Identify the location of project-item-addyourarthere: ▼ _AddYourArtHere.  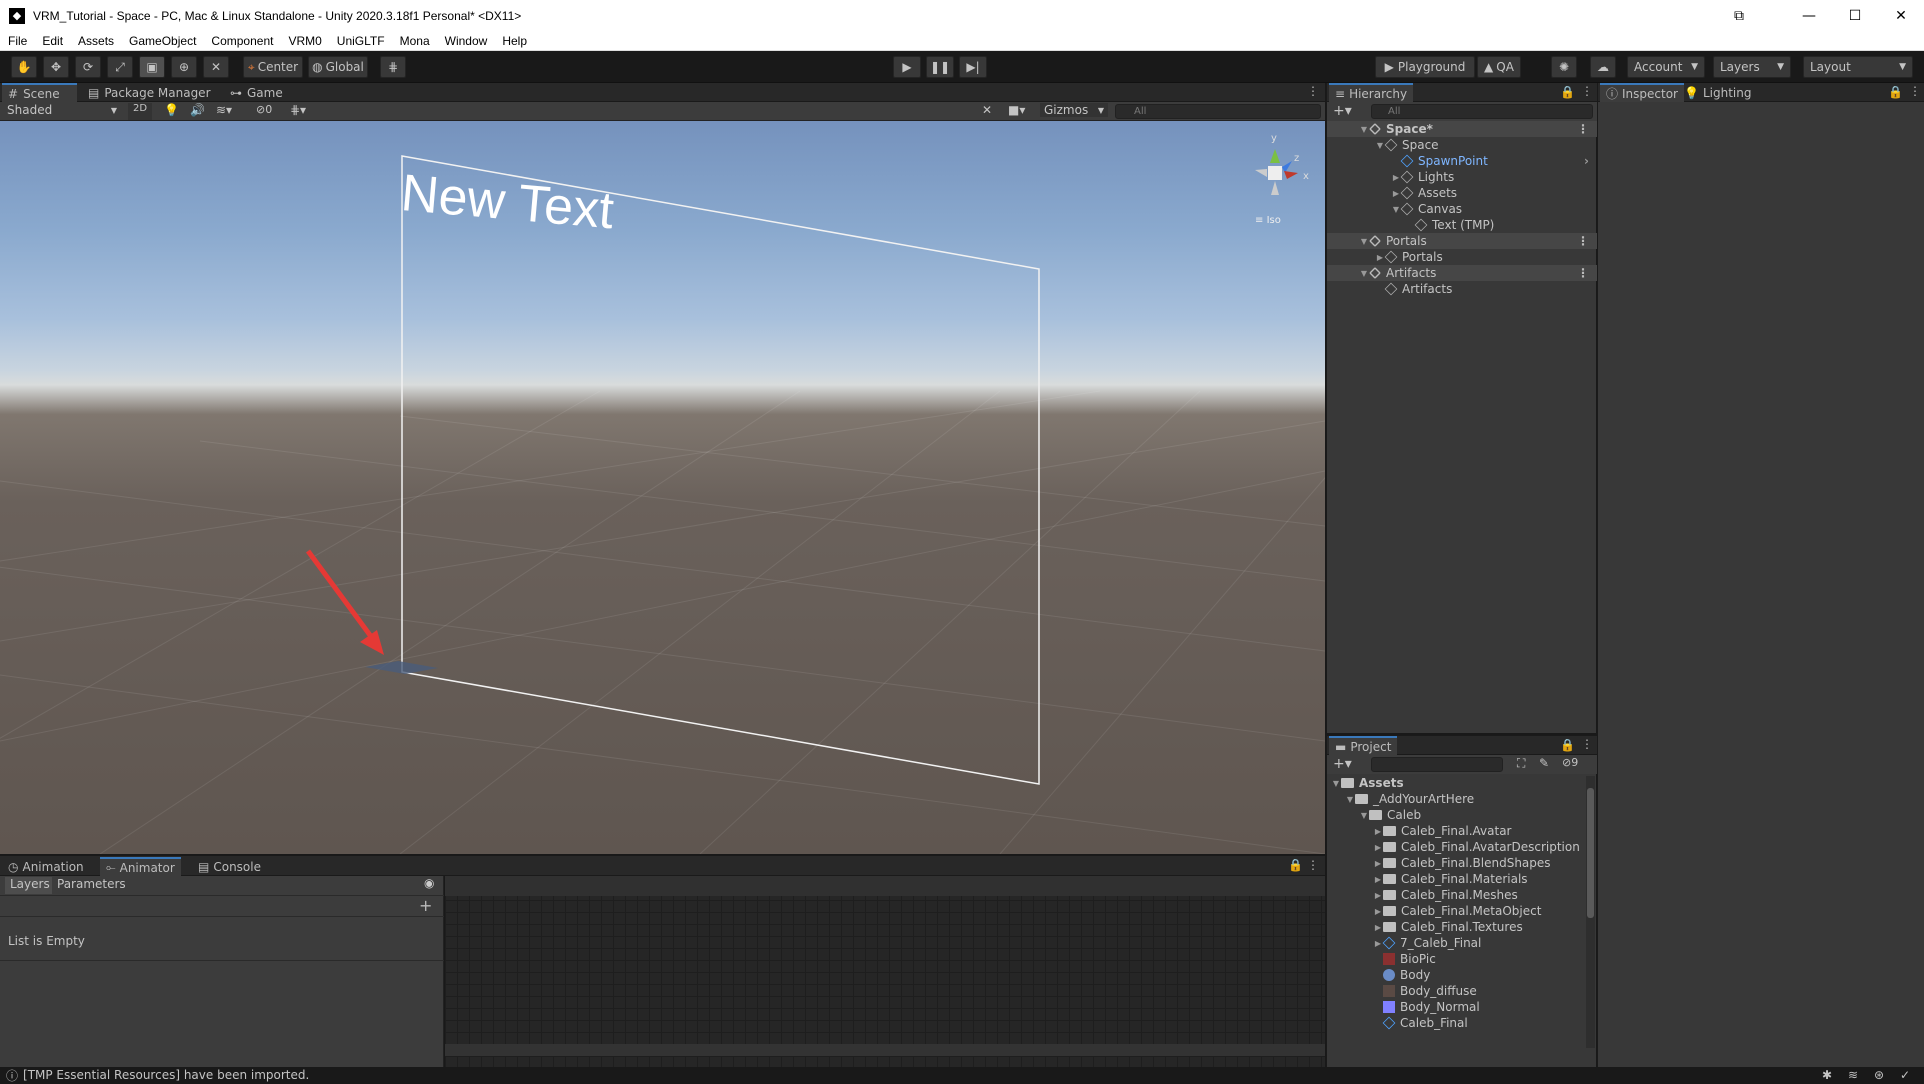
(1457, 799).